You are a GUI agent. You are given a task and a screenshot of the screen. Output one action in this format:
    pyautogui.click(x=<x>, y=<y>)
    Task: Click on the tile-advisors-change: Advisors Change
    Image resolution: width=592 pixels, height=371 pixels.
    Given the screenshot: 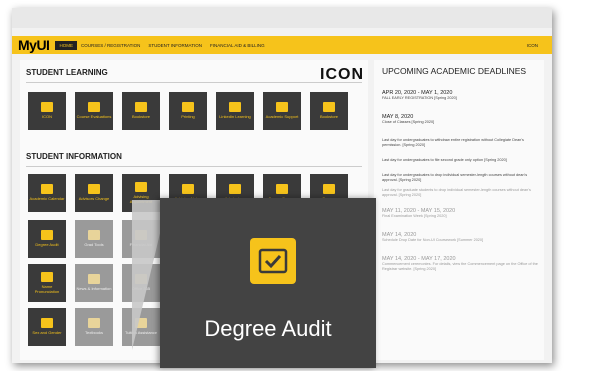 What is the action you would take?
    pyautogui.click(x=94, y=193)
    